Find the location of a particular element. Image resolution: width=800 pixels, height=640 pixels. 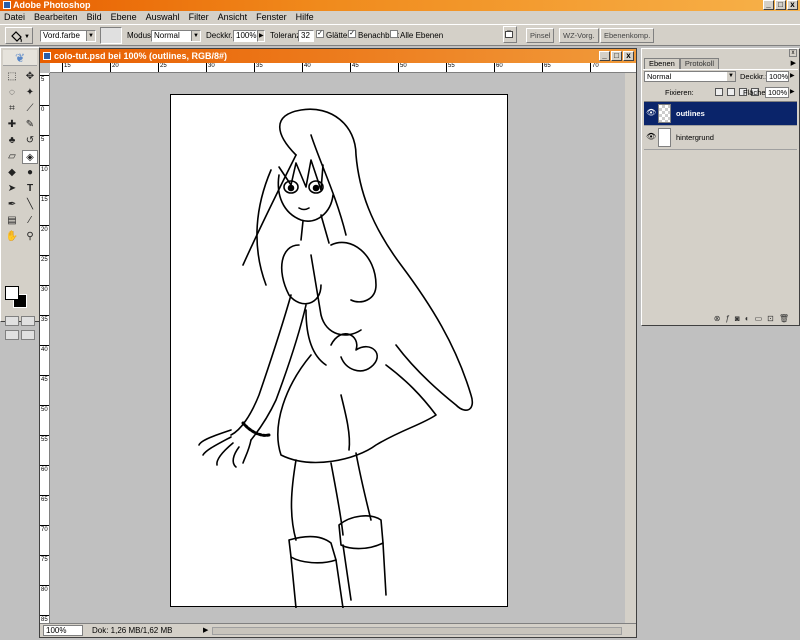

horizontal-scrollbar is located at coordinates (417, 631).